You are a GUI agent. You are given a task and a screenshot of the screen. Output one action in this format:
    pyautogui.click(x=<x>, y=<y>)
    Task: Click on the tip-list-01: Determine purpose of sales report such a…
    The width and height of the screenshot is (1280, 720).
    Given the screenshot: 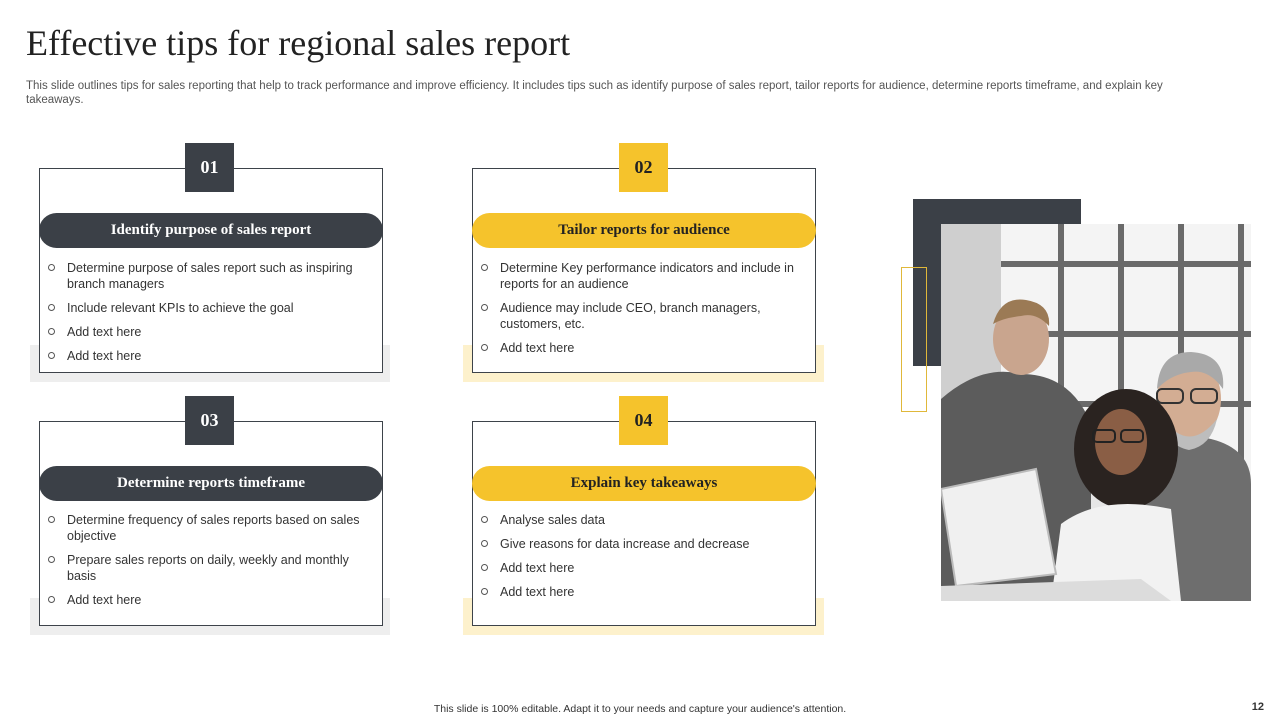 What is the action you would take?
    pyautogui.click(x=208, y=316)
    